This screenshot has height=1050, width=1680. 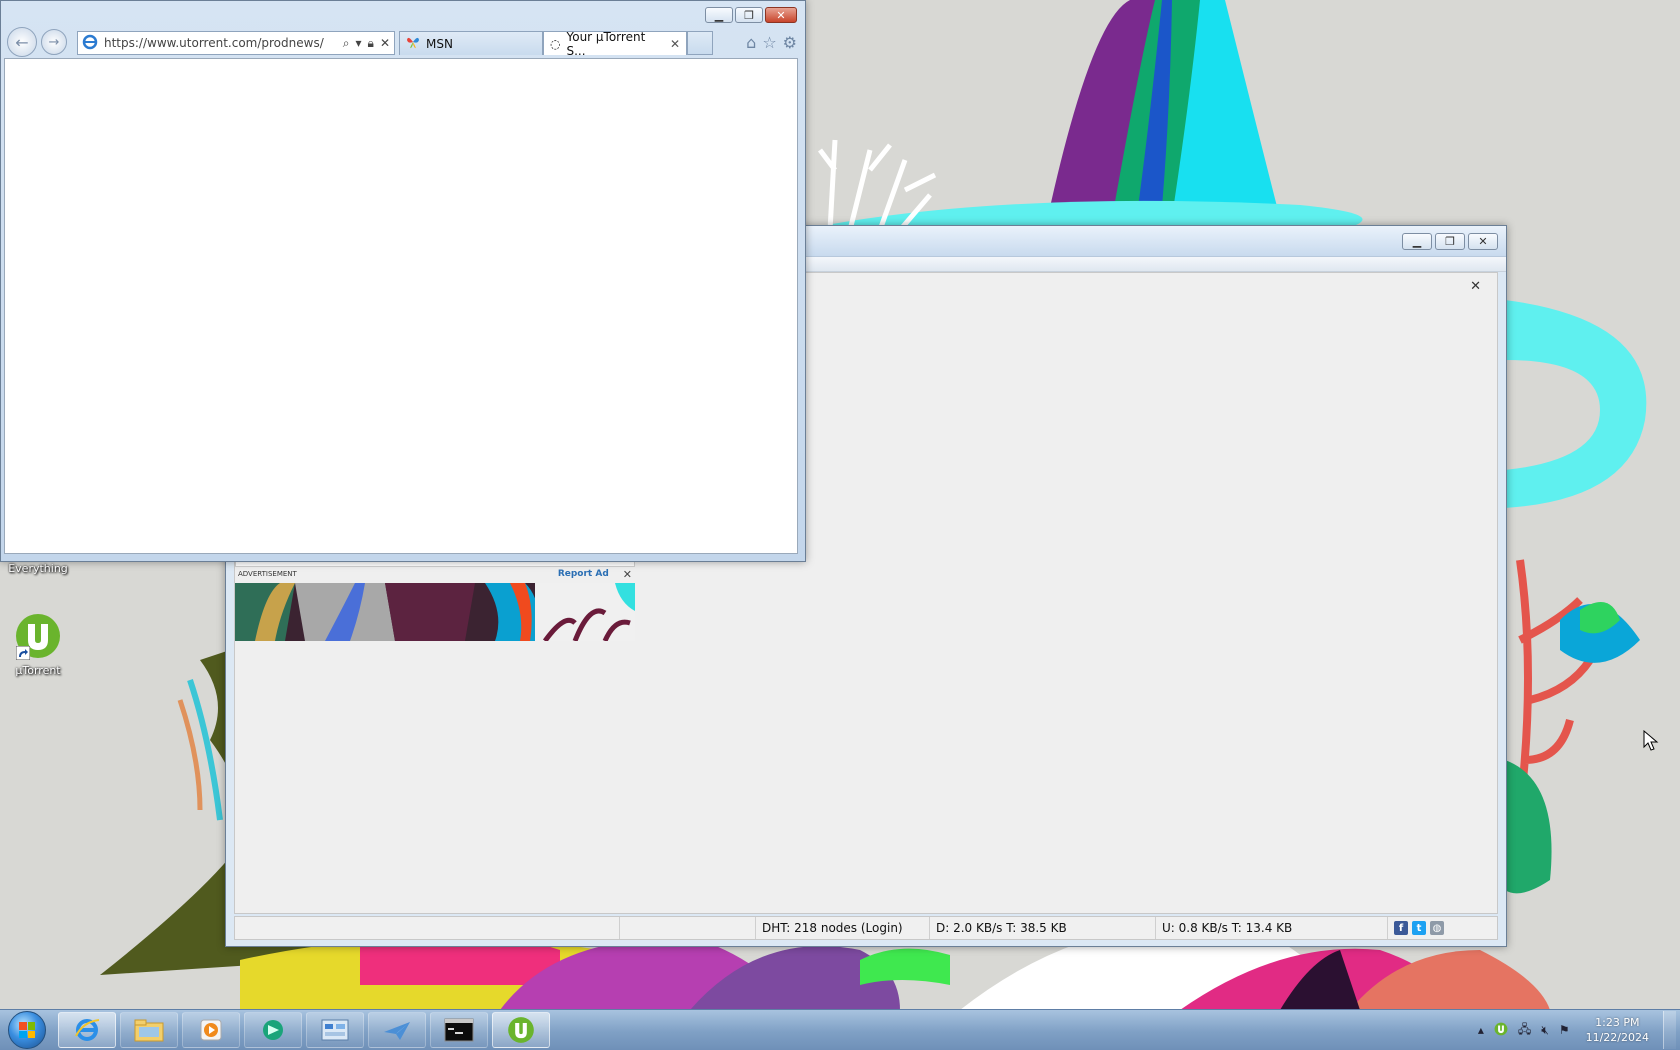 I want to click on mouse-cursor-icon, so click(x=1651, y=740).